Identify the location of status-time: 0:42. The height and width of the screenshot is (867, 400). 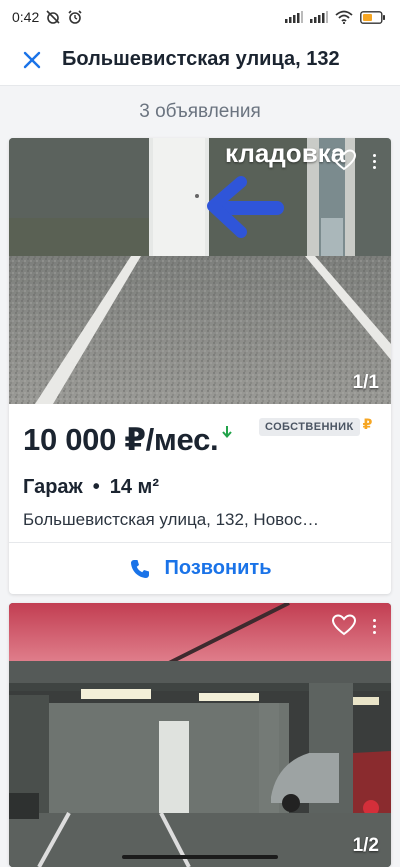
(26, 17).